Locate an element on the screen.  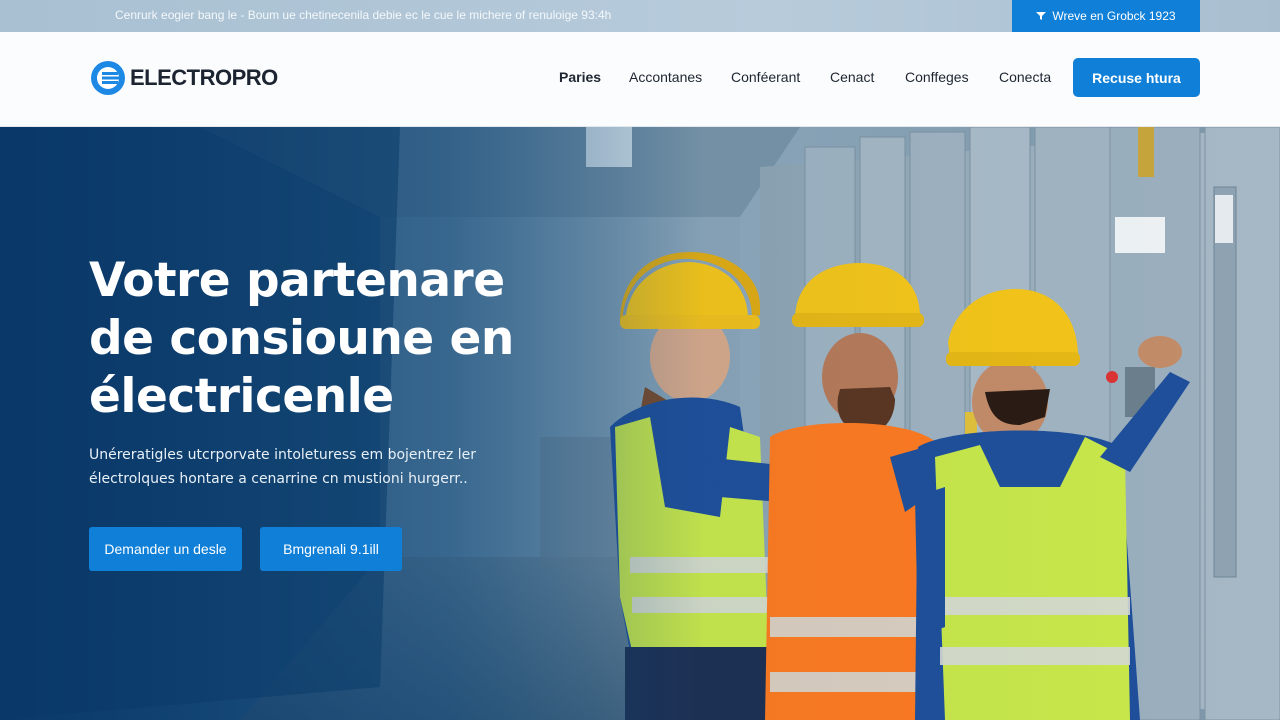
nav-item-conferant: Conféerant is located at coordinates (765, 77).